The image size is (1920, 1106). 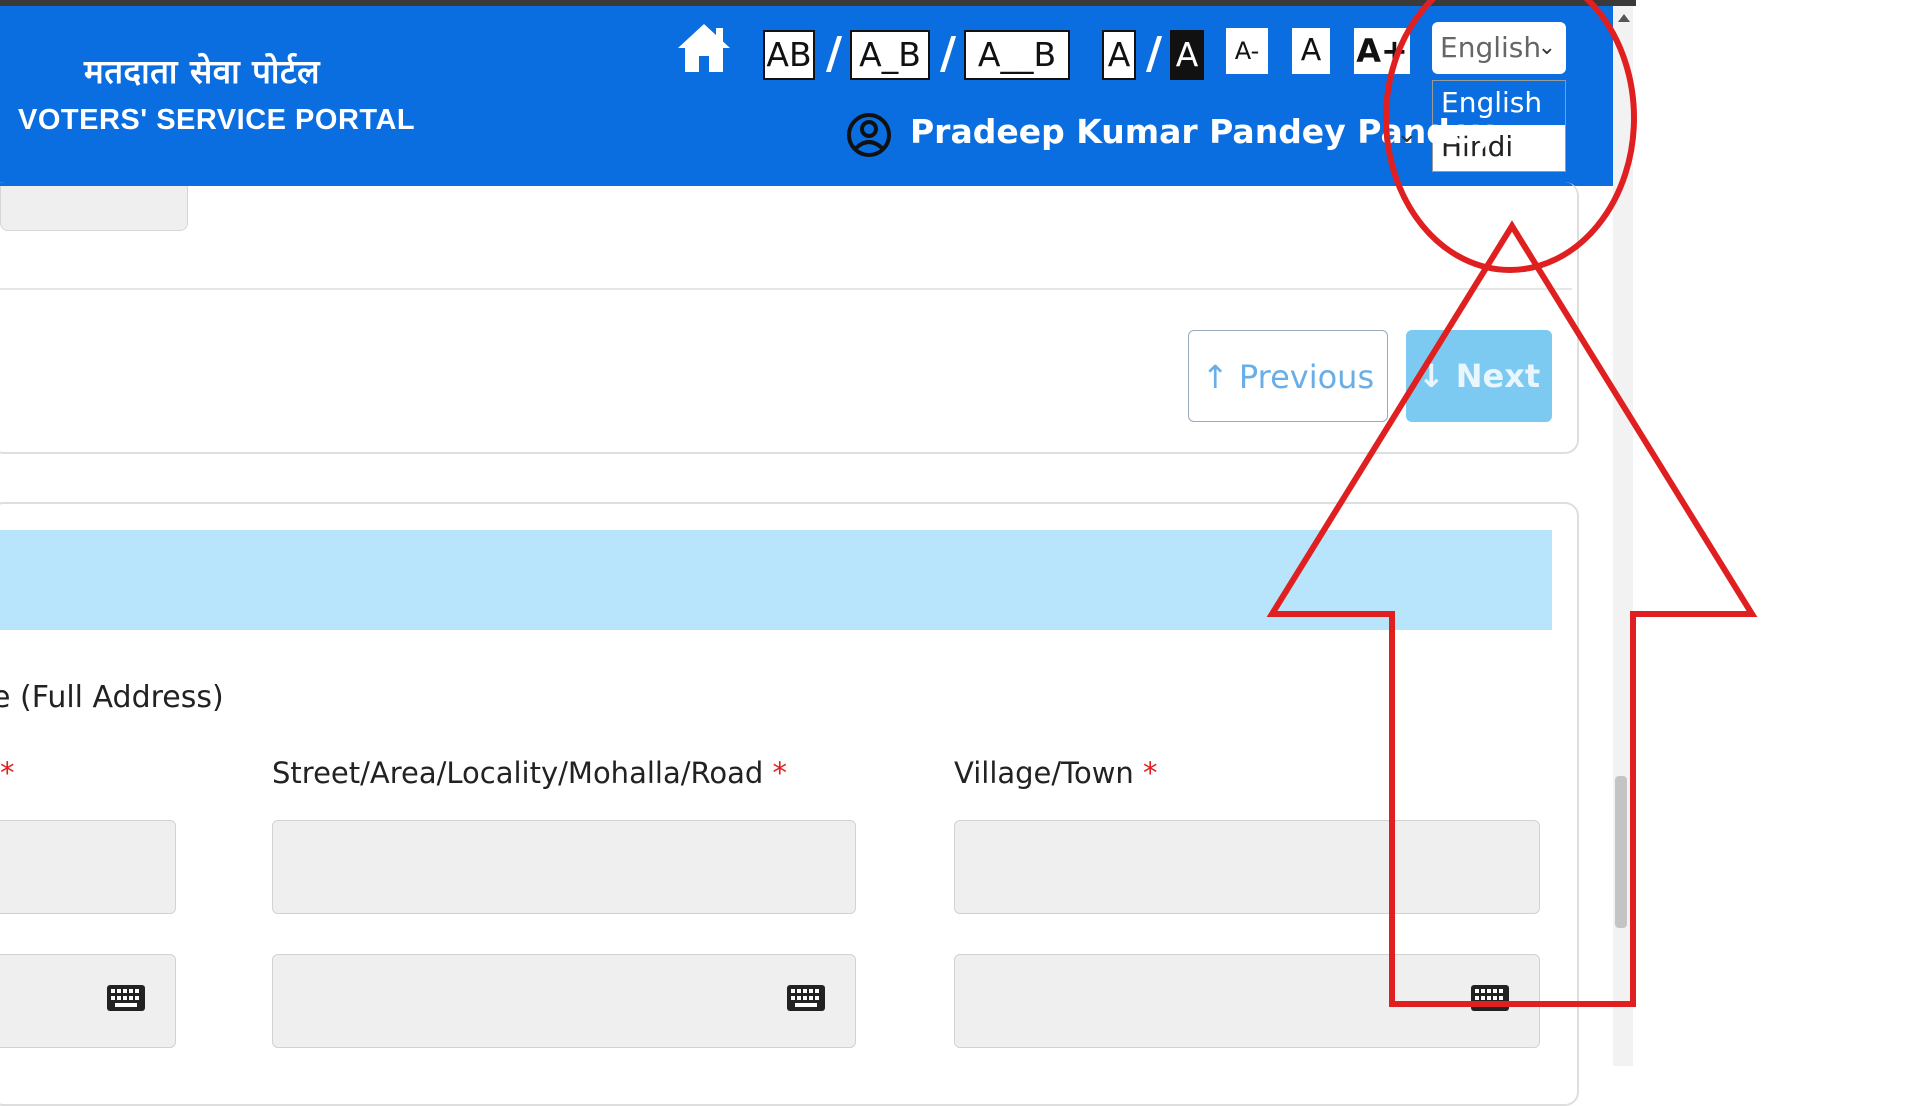 I want to click on arrow-up-icon: ↑, so click(x=1215, y=377).